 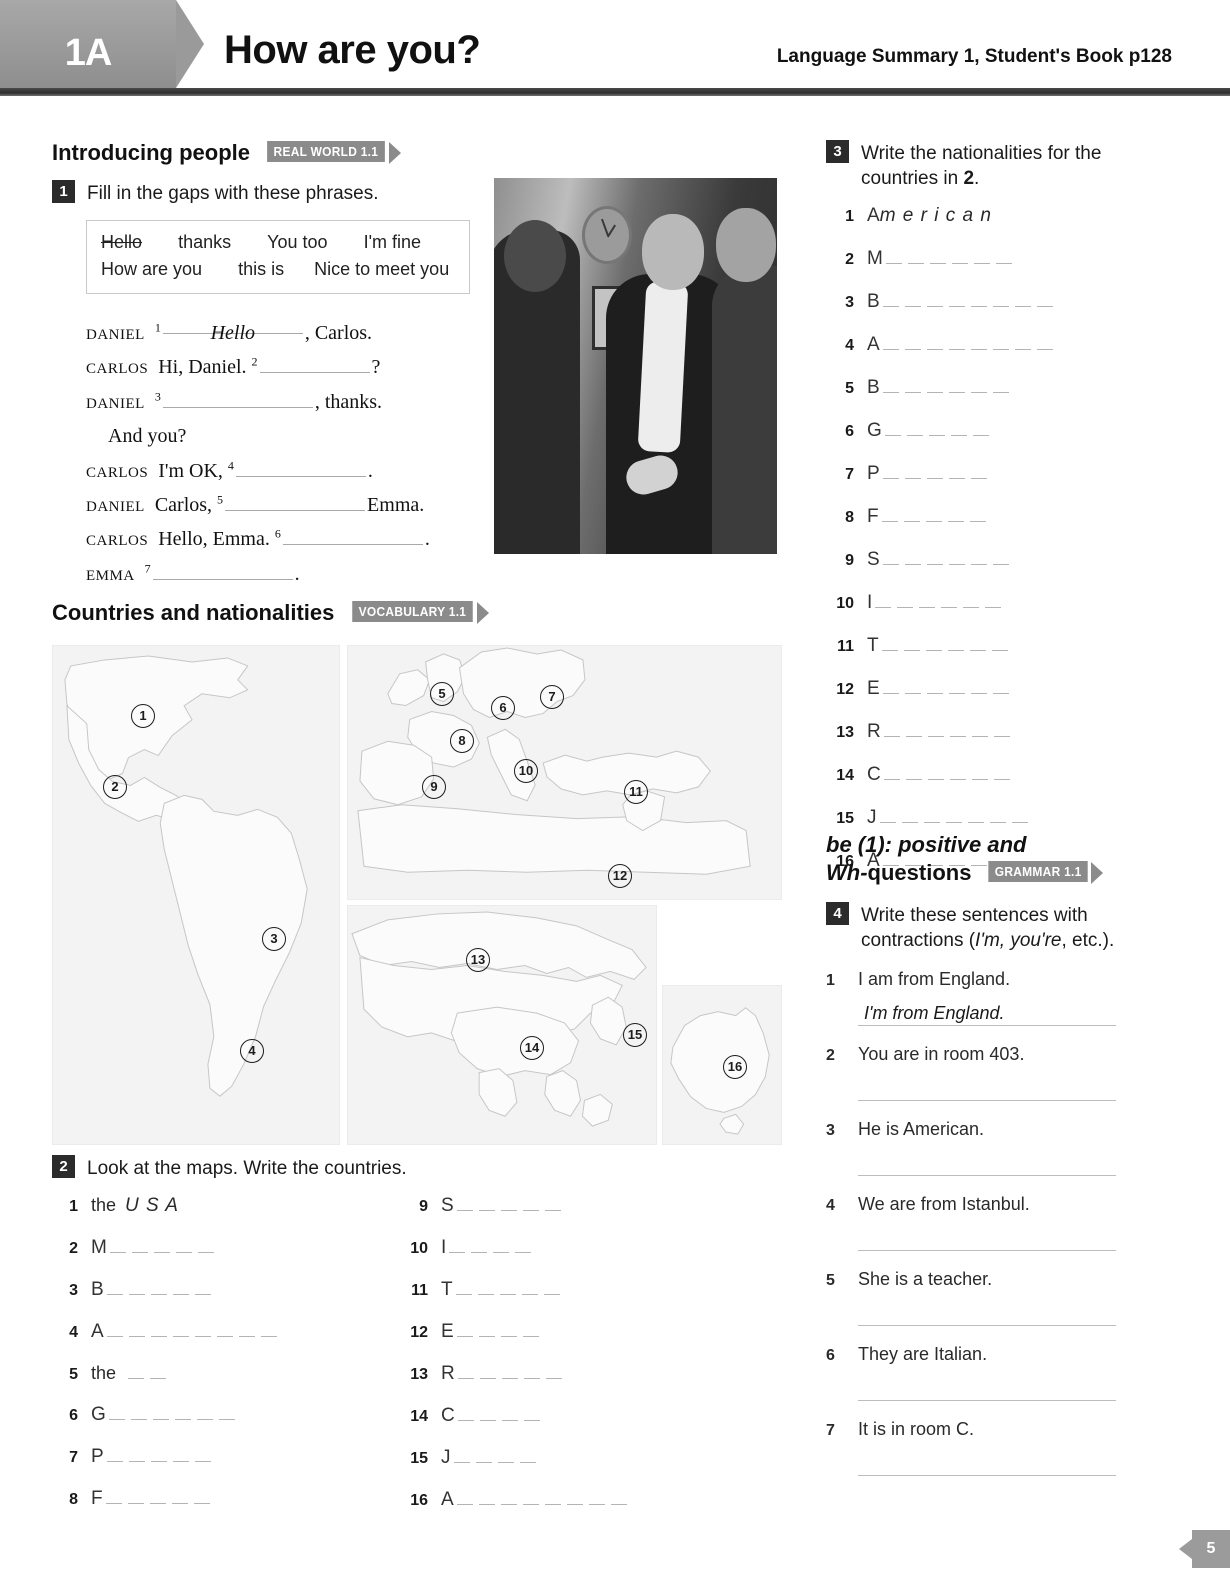 What do you see at coordinates (196, 895) in the screenshot?
I see `map-americas: 1 2 3 4` at bounding box center [196, 895].